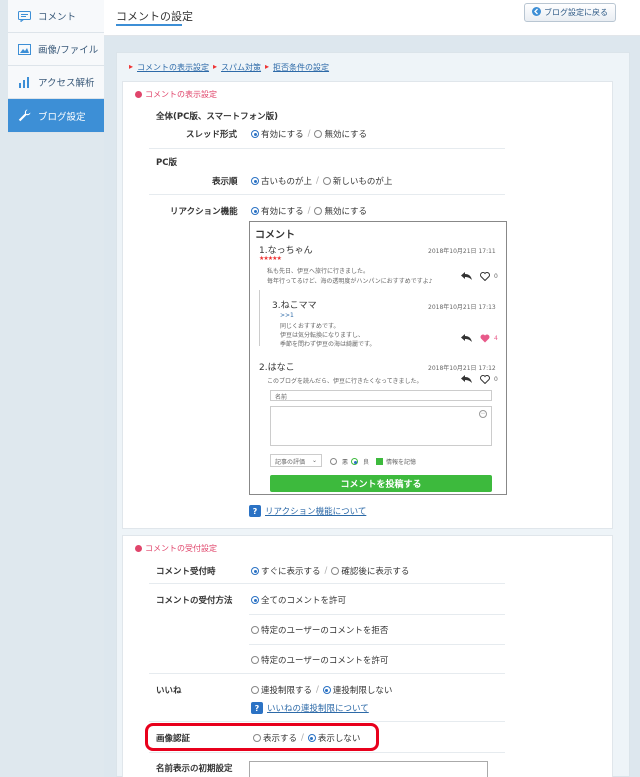 The width and height of the screenshot is (640, 777). Describe the element at coordinates (186, 572) in the screenshot. I see `accept-timing-label: コメント受付時` at that location.